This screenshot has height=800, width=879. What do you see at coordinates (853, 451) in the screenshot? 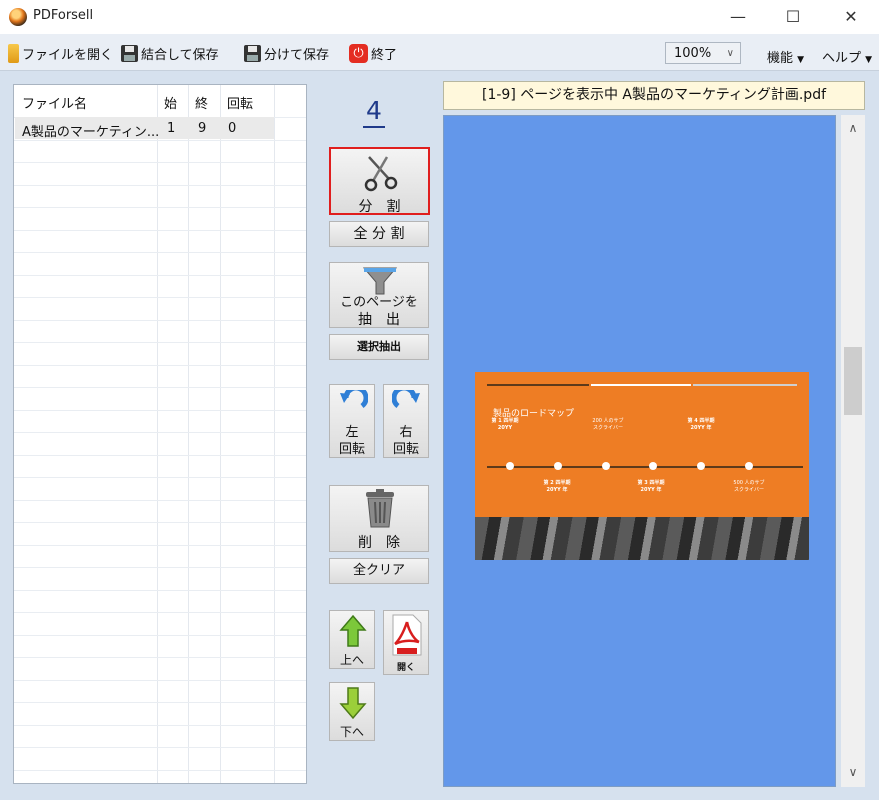
I see `vertical-scrollbar: ∧ ∨` at bounding box center [853, 451].